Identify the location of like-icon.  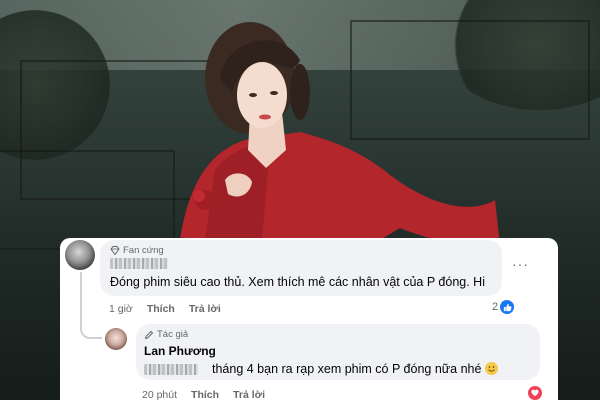
(507, 307).